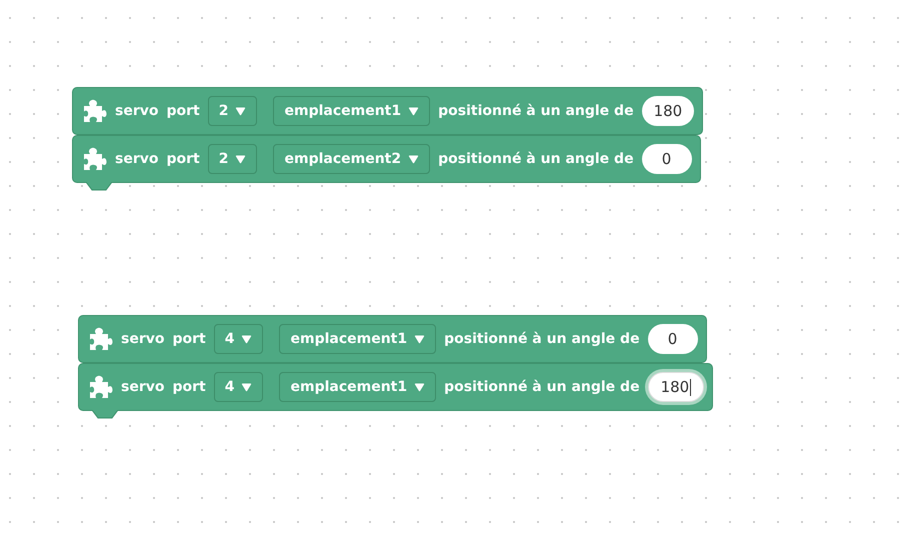  What do you see at coordinates (392, 339) in the screenshot?
I see `servo-block: servo port 4 emplacement1 positionné à un angle de 0` at bounding box center [392, 339].